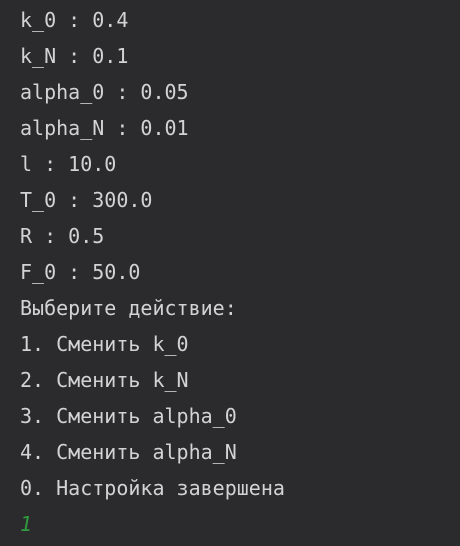  I want to click on param-alpha0-line: alpha_0 : 0.05, so click(104, 92).